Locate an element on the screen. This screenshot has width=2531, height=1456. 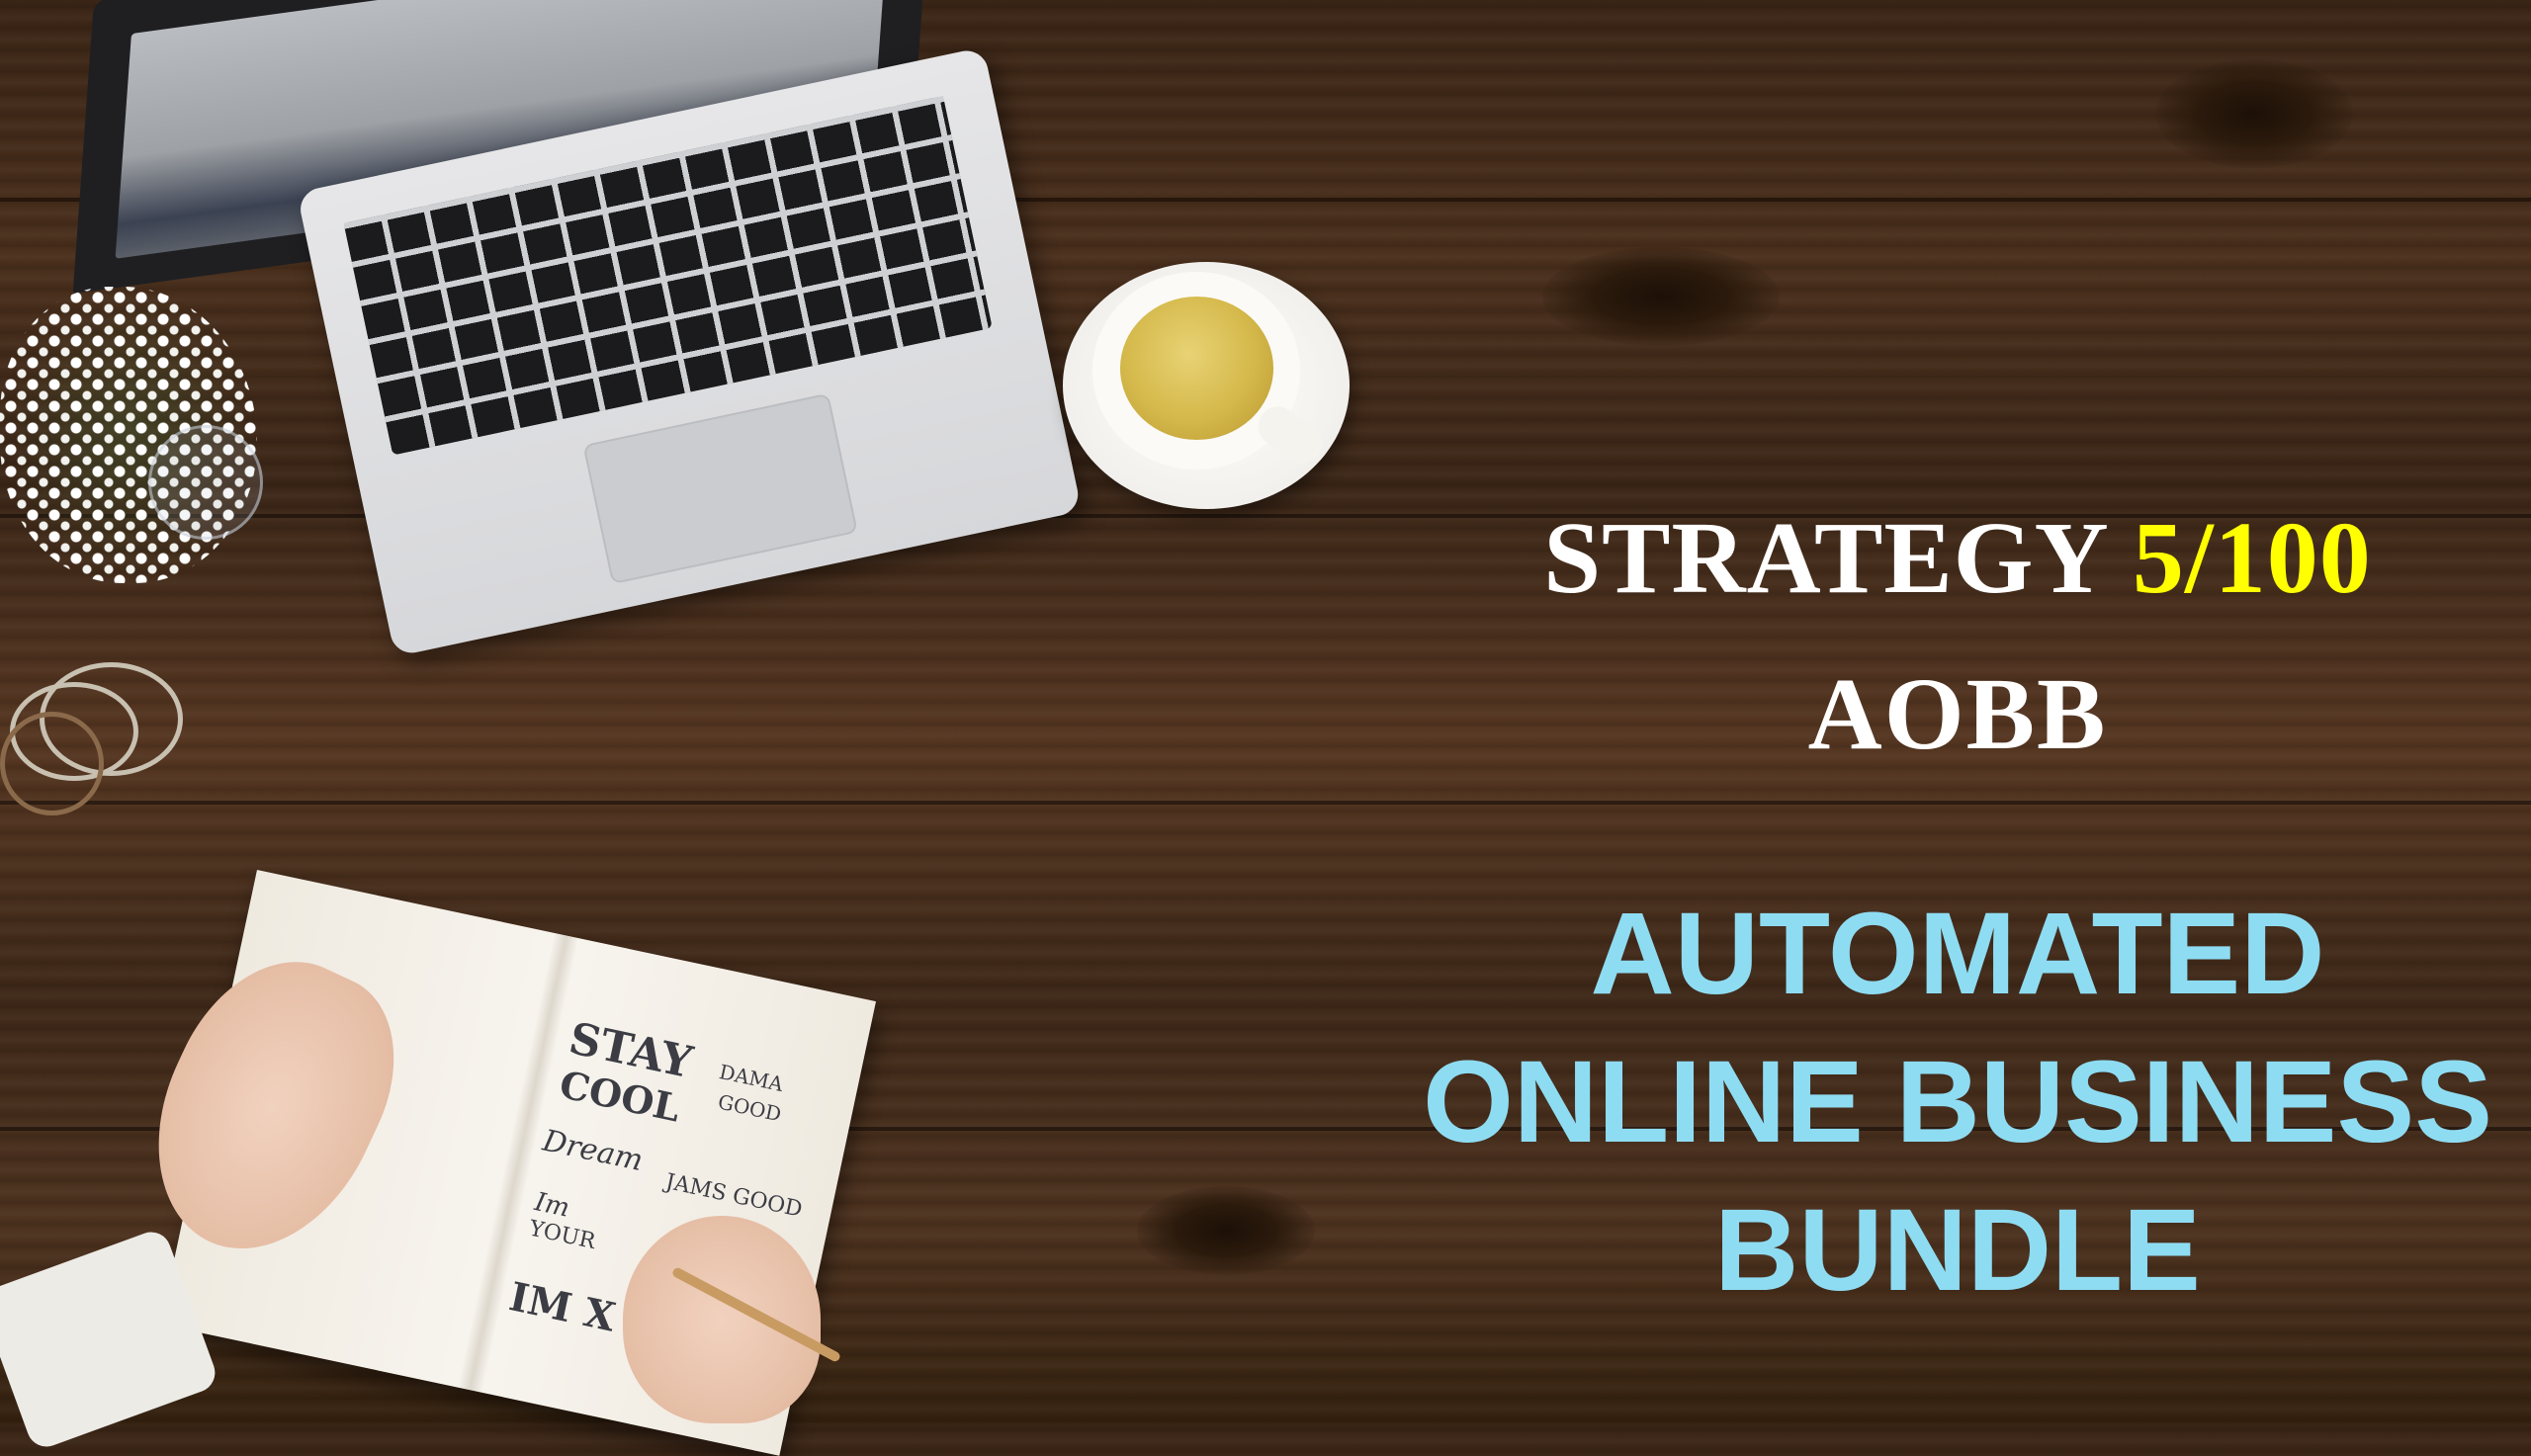
bundle-title: AUTOMATED ONLINE BUSINESS BUNDLE is located at coordinates (1957, 1102).